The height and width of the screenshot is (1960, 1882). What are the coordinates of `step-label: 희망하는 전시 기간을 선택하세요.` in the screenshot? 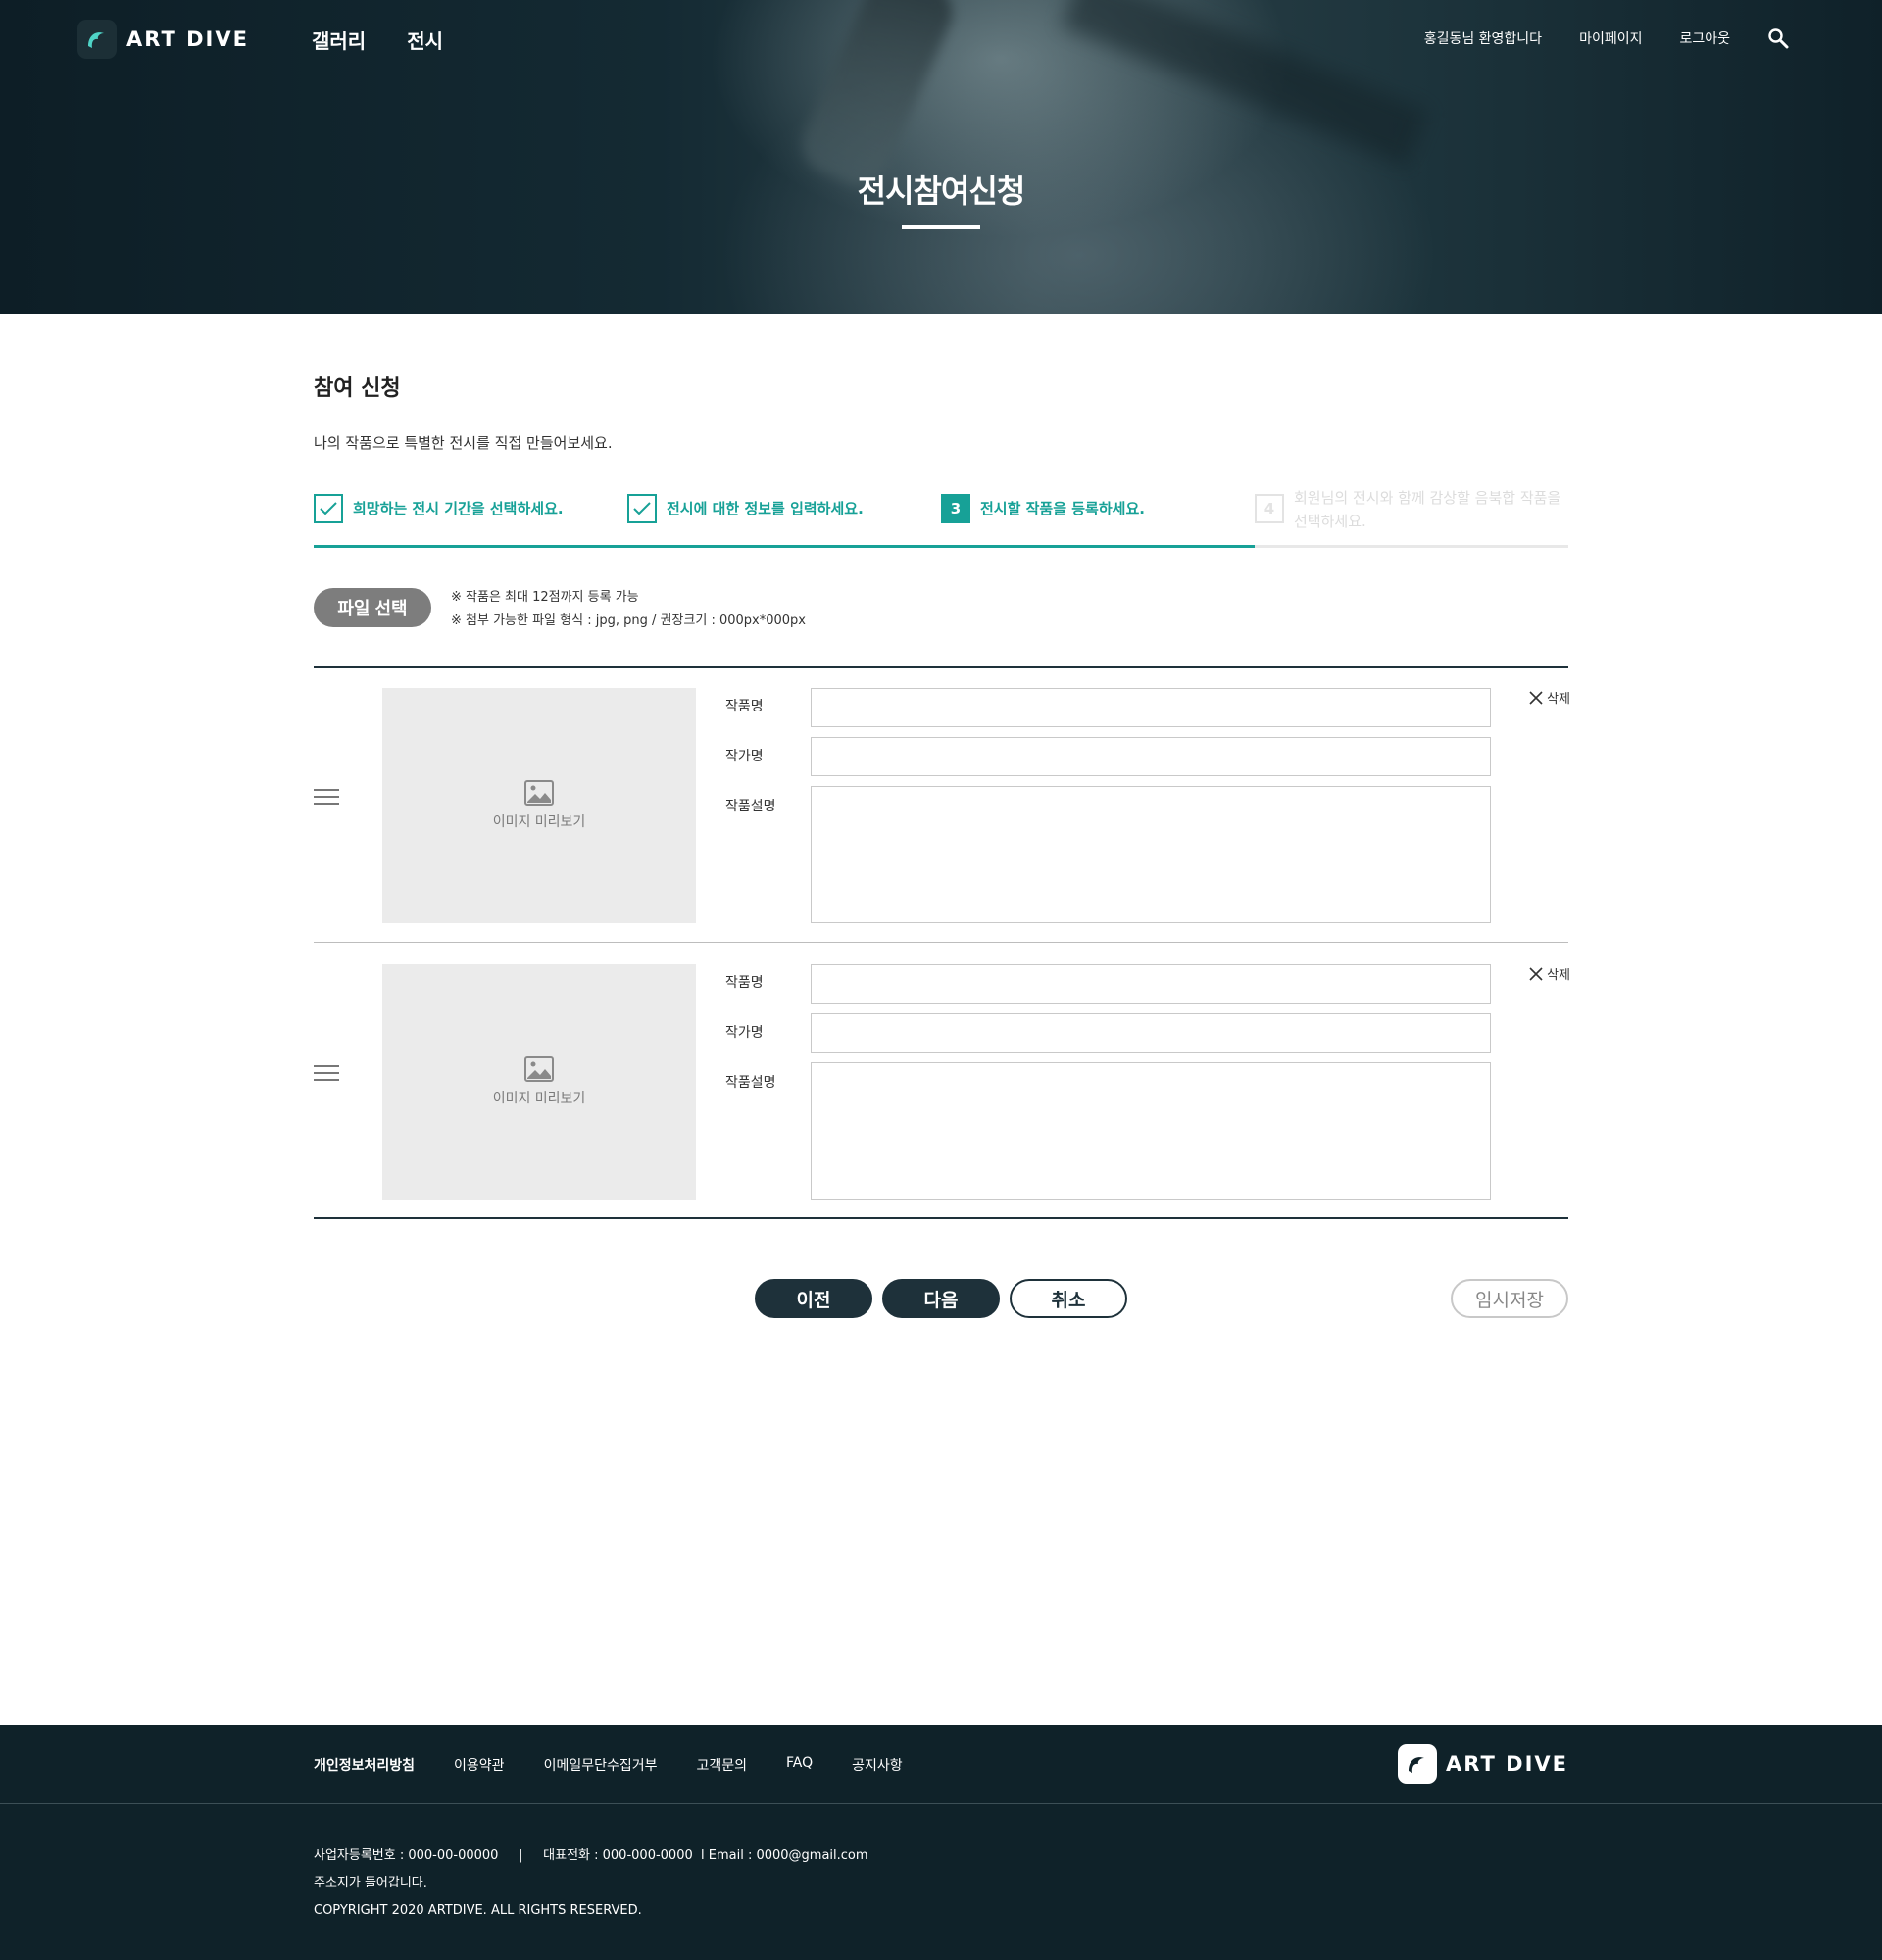 It's located at (459, 508).